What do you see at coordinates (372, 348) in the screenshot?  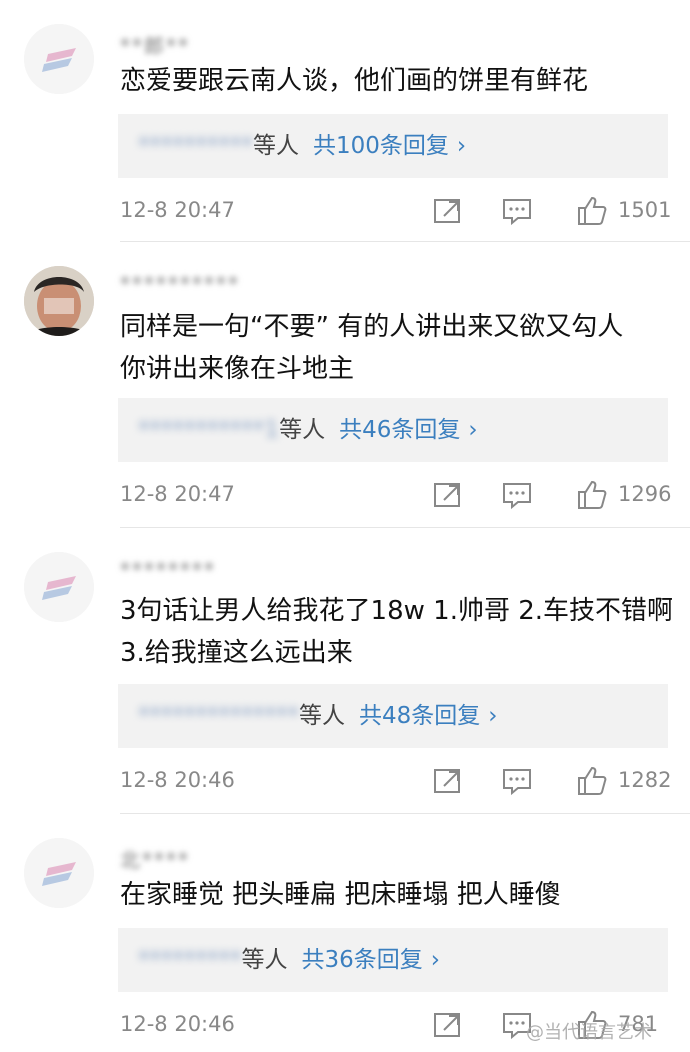 I see `comment-text: 同样是一句“不要” 有的人讲出来又欲又勾人 你讲出来像在斗地主` at bounding box center [372, 348].